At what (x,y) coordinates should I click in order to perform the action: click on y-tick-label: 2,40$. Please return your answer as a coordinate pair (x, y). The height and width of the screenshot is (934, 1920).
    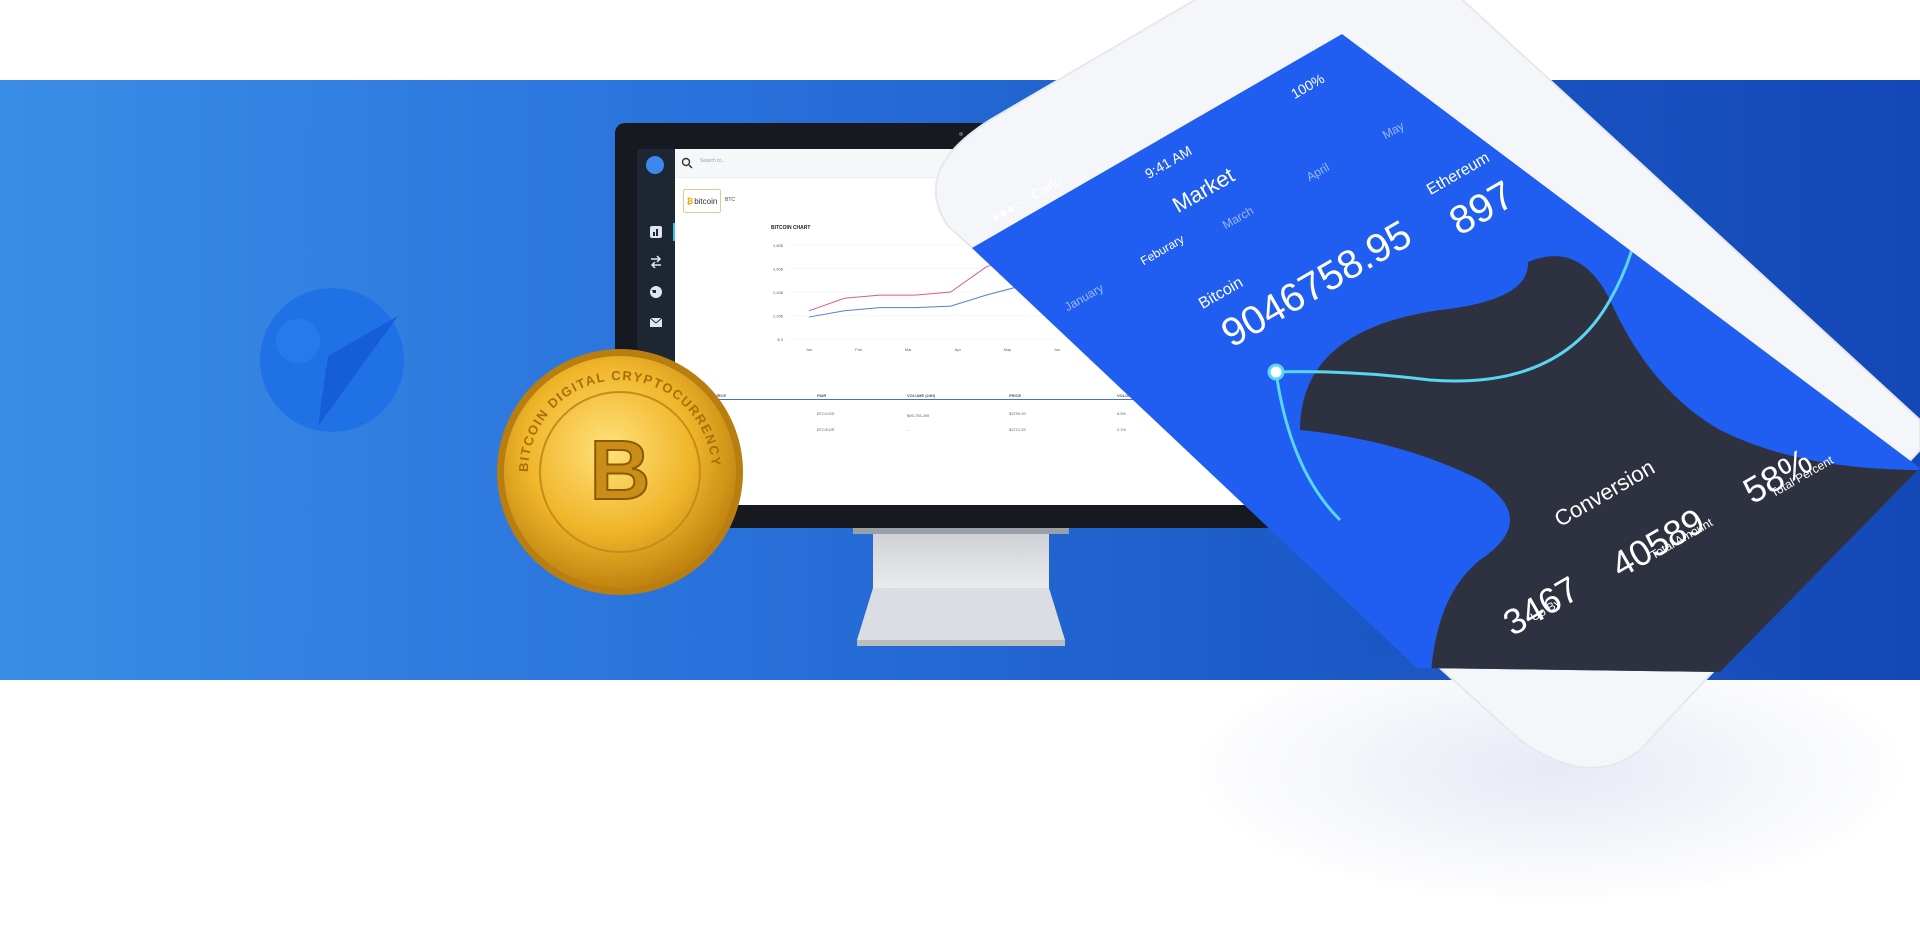
    Looking at the image, I should click on (778, 292).